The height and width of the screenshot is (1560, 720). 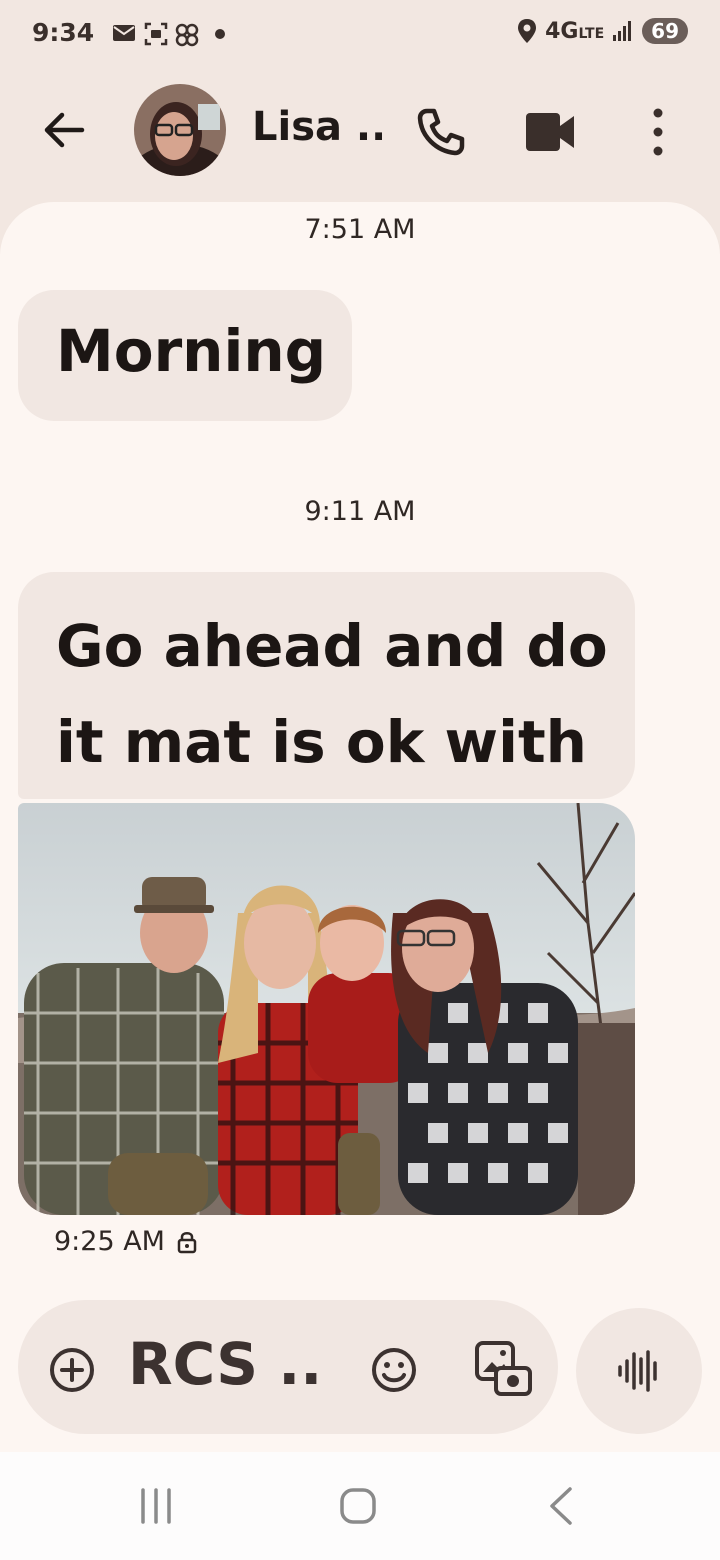 What do you see at coordinates (503, 1369) in the screenshot?
I see `gallery-icon` at bounding box center [503, 1369].